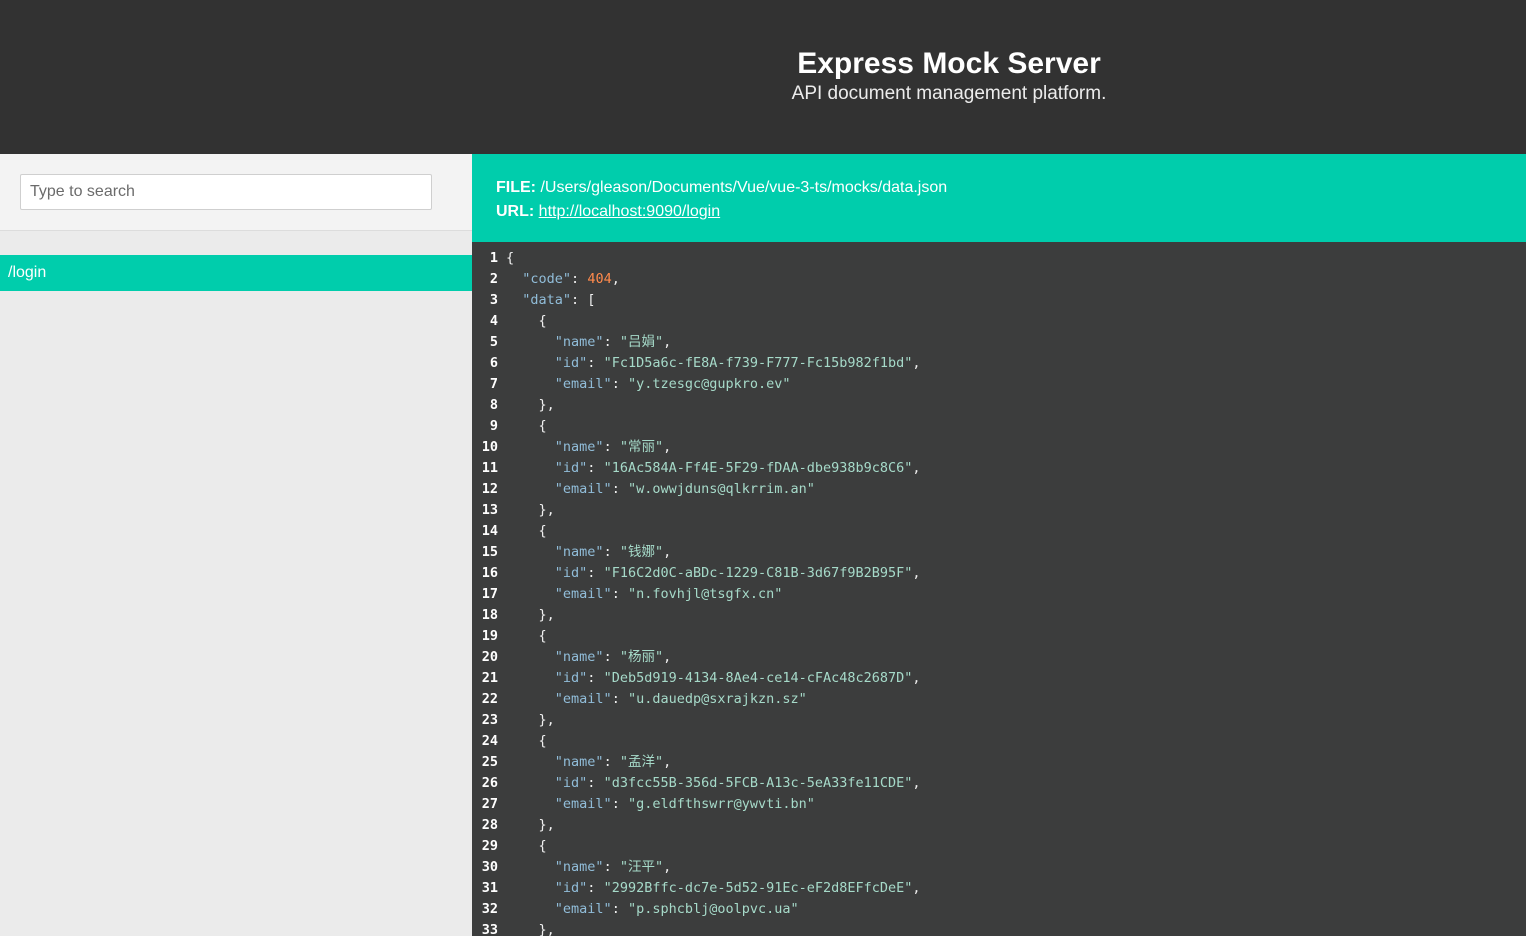 The height and width of the screenshot is (936, 1526). I want to click on route-item-login: /login, so click(236, 273).